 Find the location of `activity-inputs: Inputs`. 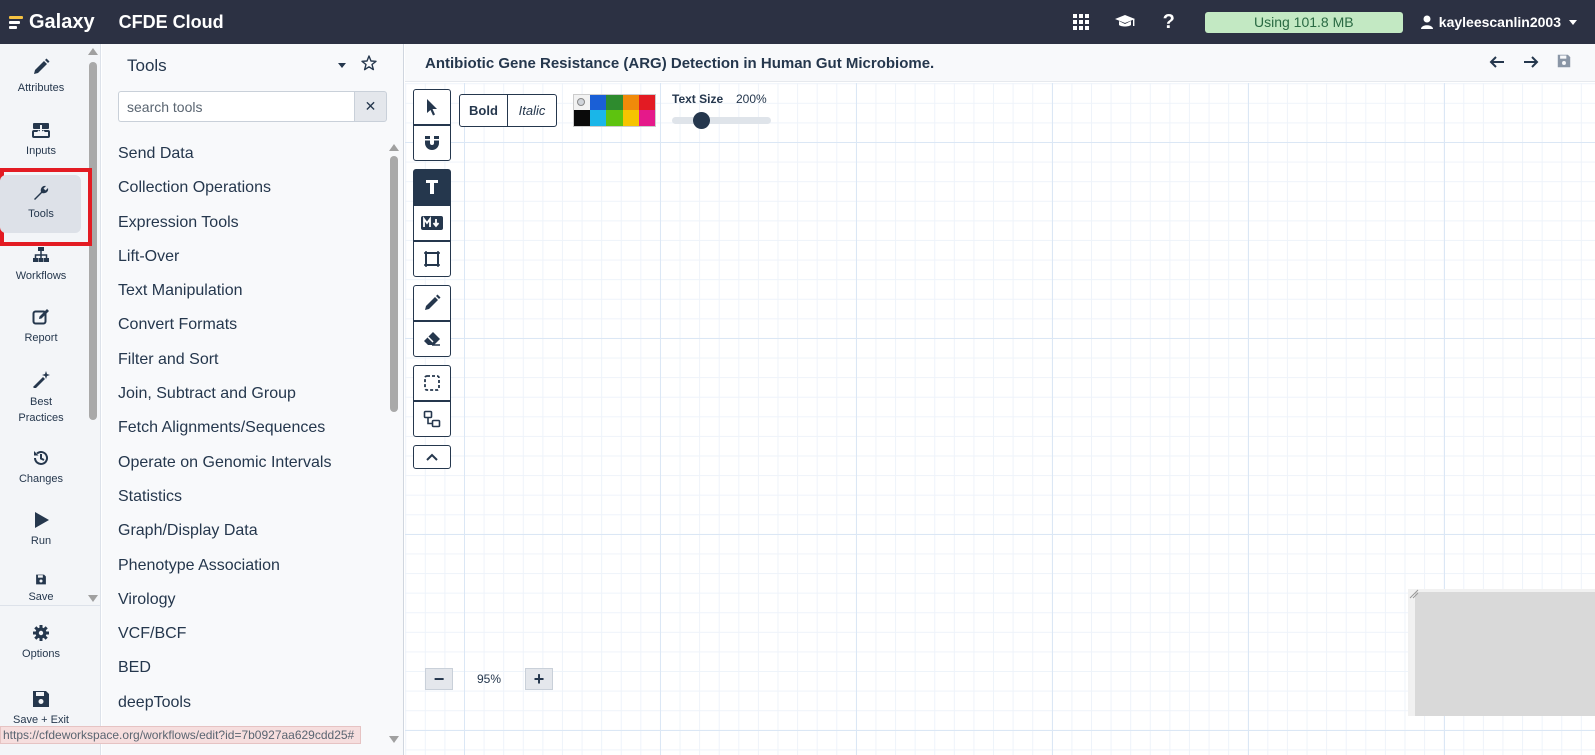

activity-inputs: Inputs is located at coordinates (41, 139).